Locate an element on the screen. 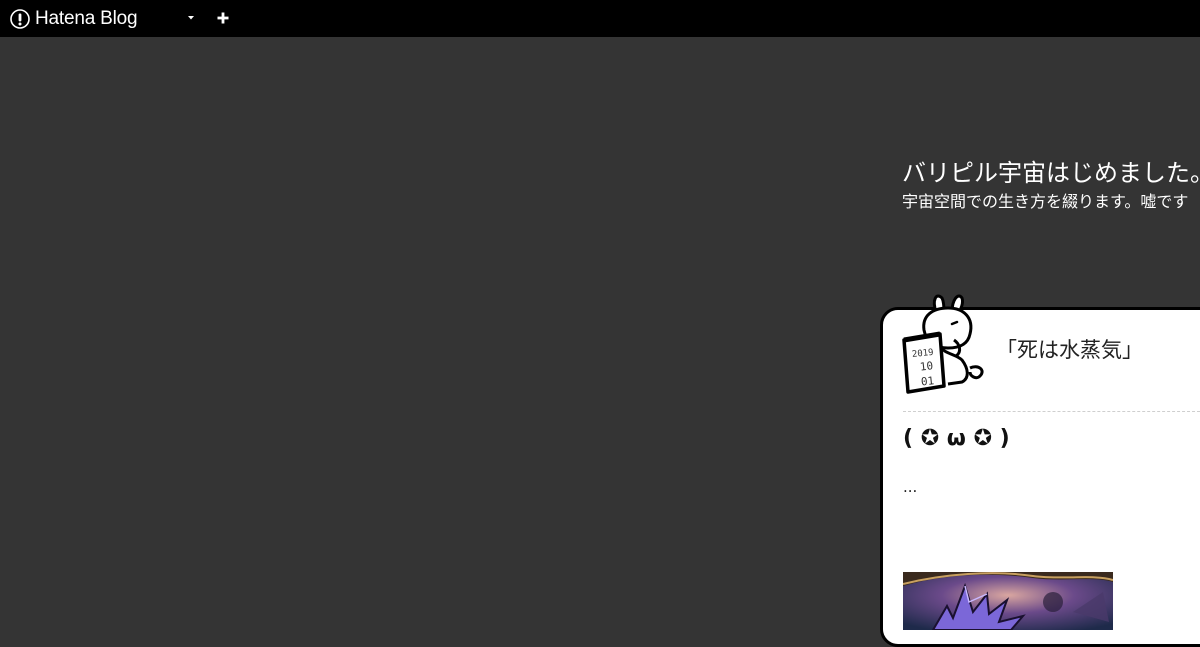 The image size is (1200, 647). brand-name: Hatena Blog is located at coordinates (86, 18).